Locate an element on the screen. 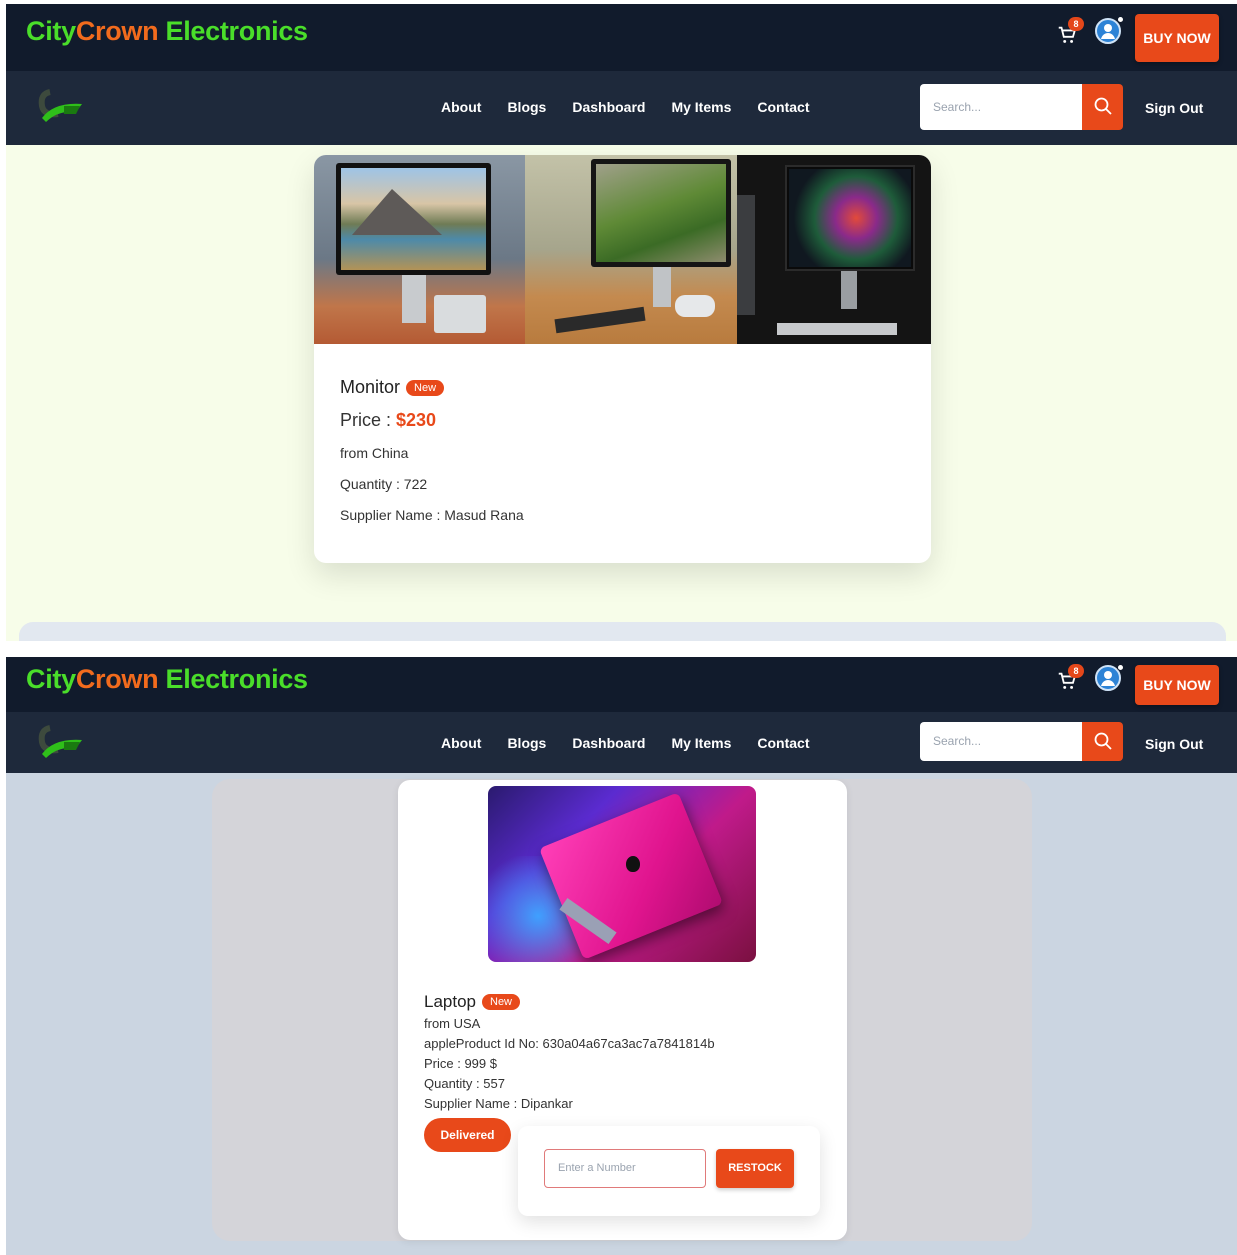 The height and width of the screenshot is (1255, 1237). product-name: Monitor is located at coordinates (370, 387).